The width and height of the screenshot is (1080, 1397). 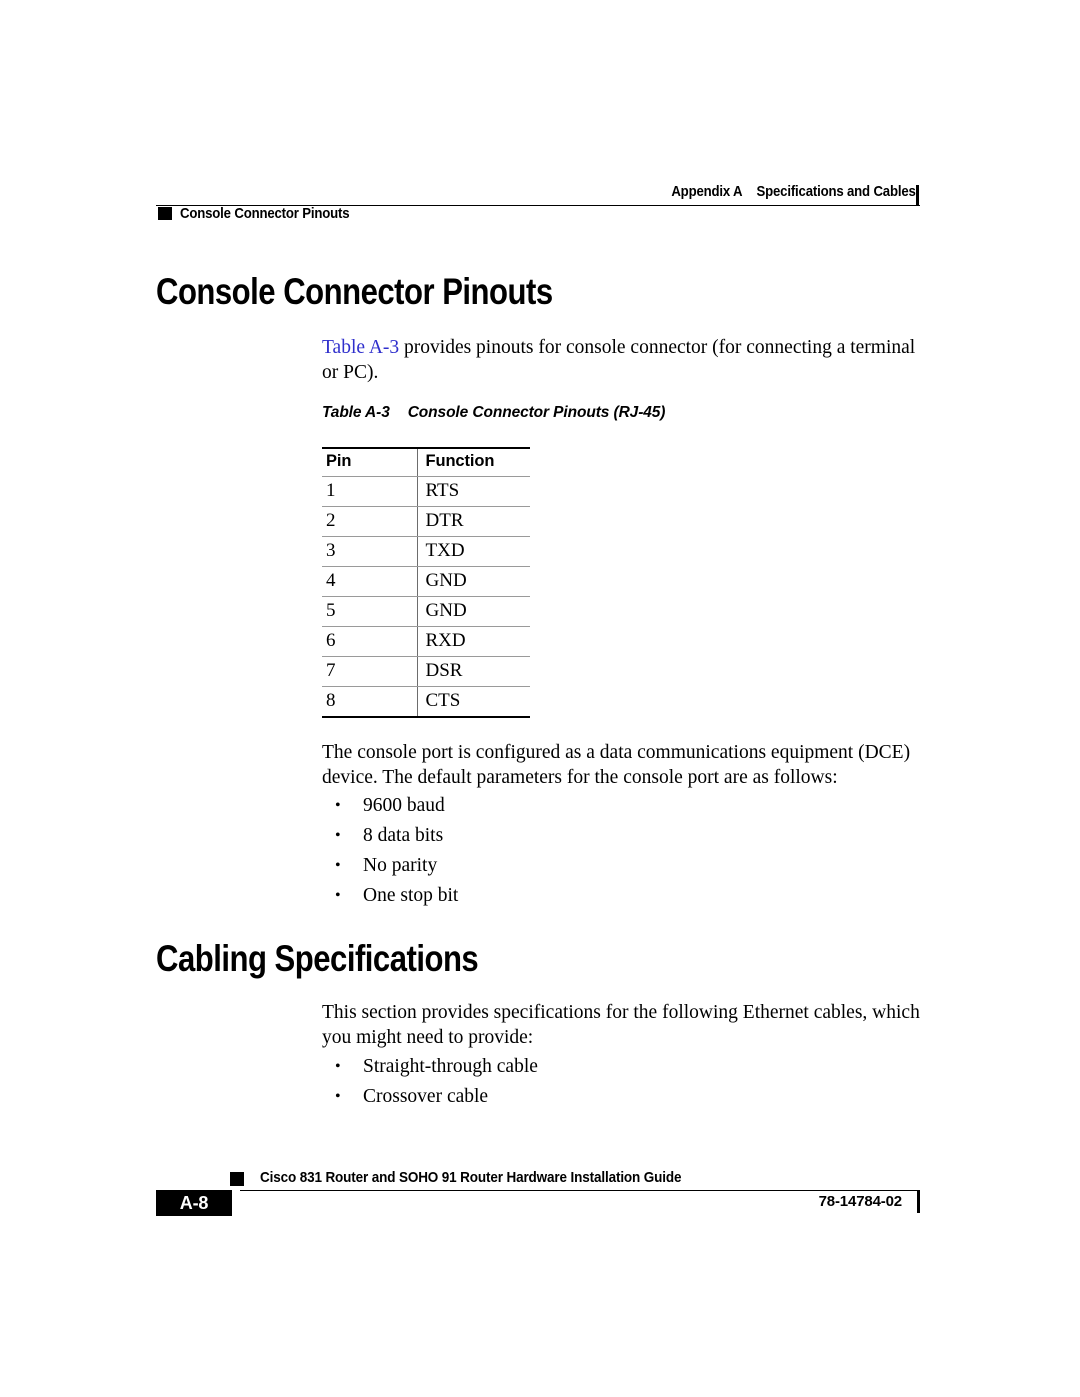 I want to click on table-row: 1 RTS, so click(x=426, y=491).